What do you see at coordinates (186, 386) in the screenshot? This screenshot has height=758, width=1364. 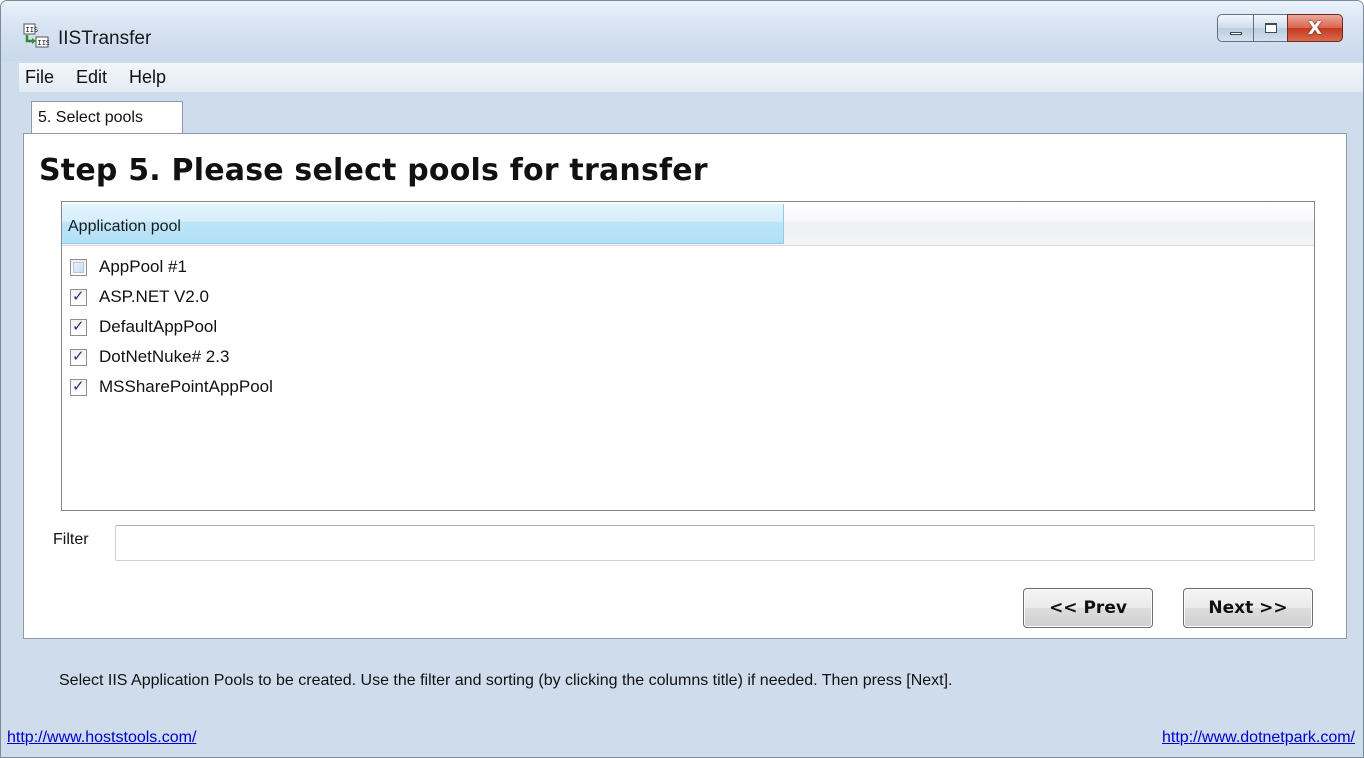 I see `pool-label: MSSharePointAppPool` at bounding box center [186, 386].